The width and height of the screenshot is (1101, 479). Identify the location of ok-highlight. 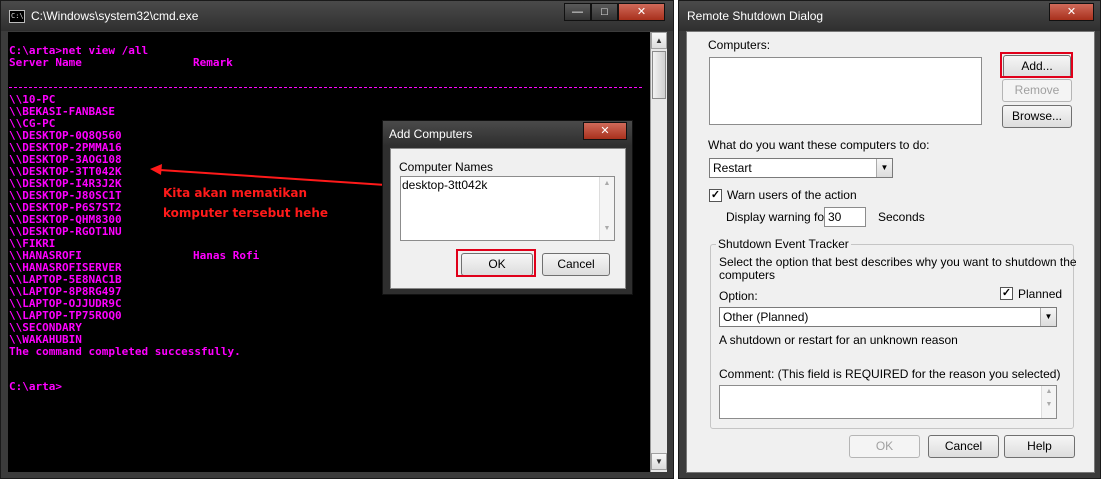
(496, 263).